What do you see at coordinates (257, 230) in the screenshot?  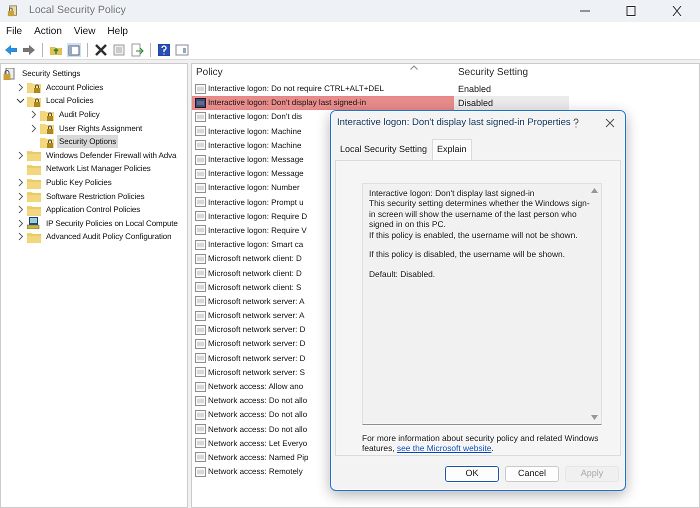 I see `policy-name: Interactive logon: Require V` at bounding box center [257, 230].